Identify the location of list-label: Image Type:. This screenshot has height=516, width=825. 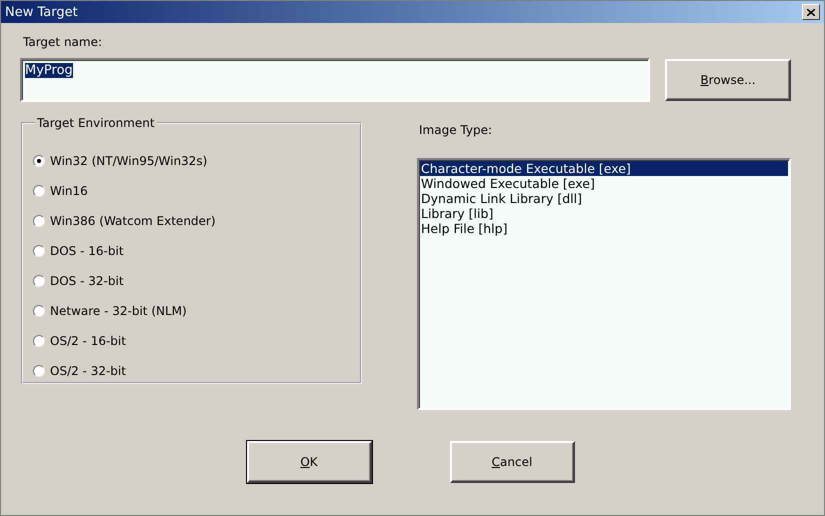
(455, 130).